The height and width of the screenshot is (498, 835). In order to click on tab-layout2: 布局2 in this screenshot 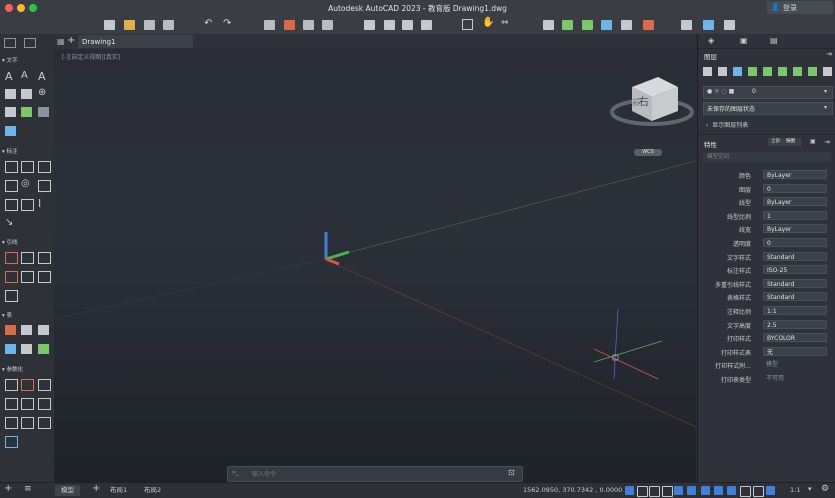, I will do `click(152, 490)`.